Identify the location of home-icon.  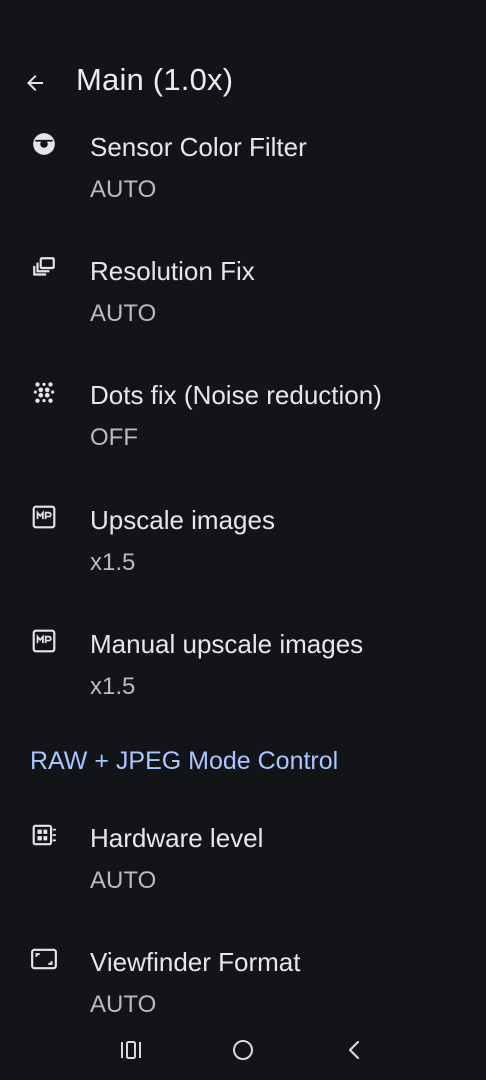
(243, 1050).